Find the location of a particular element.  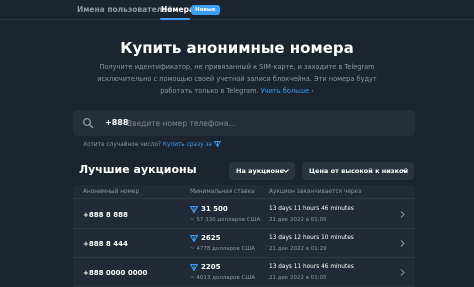

status-filter-value: На аукционе is located at coordinates (260, 171).